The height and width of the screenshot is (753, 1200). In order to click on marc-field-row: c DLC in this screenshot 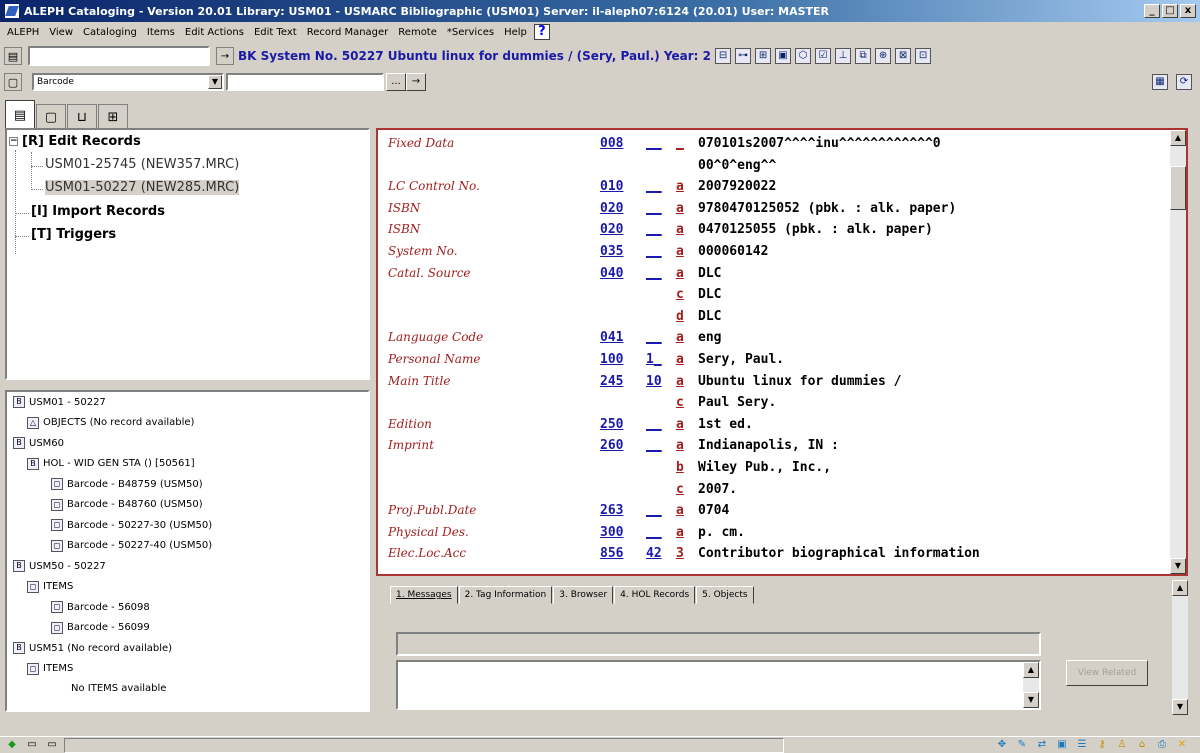, I will do `click(773, 297)`.